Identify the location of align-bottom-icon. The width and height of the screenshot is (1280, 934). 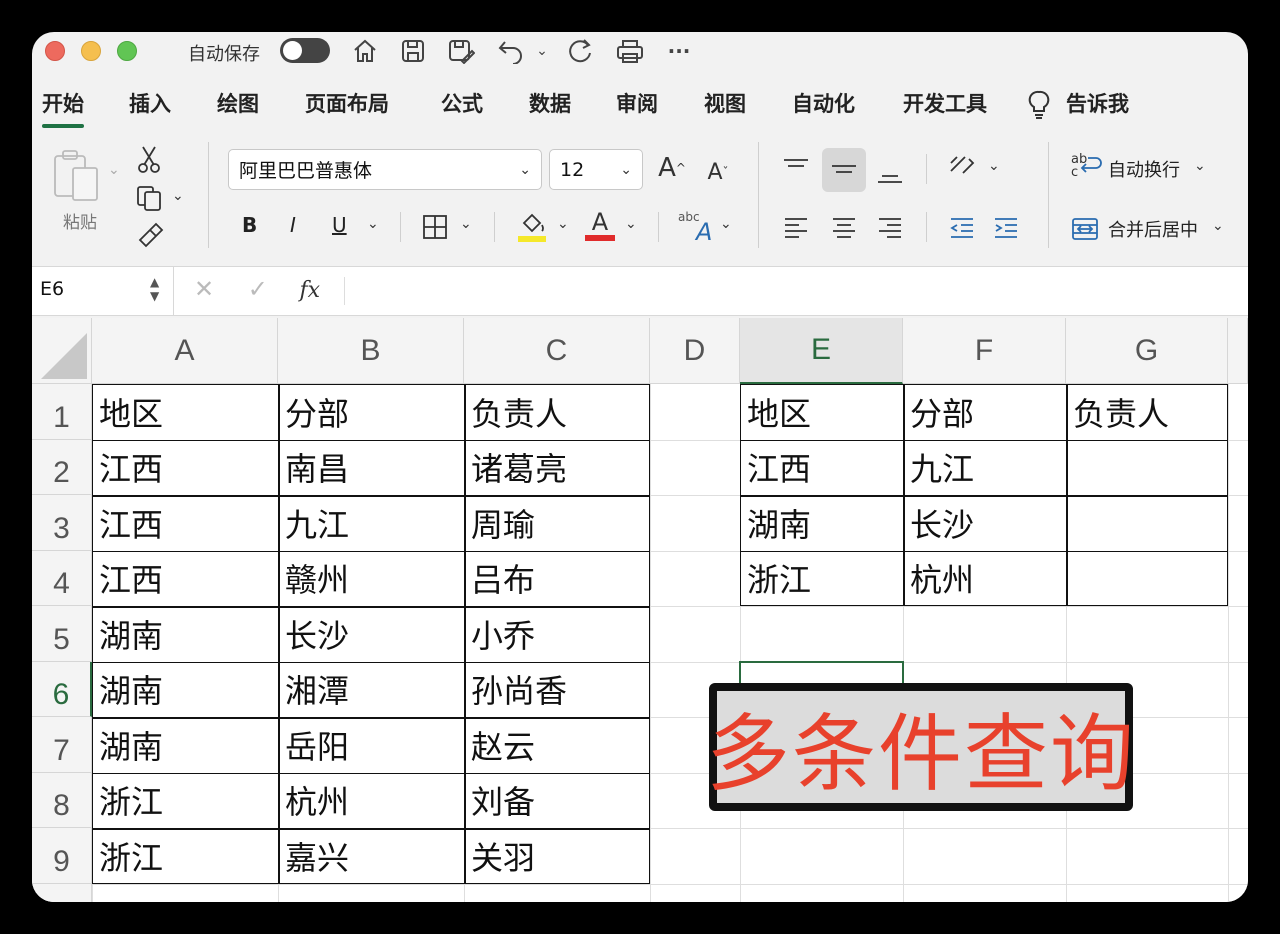
(890, 176).